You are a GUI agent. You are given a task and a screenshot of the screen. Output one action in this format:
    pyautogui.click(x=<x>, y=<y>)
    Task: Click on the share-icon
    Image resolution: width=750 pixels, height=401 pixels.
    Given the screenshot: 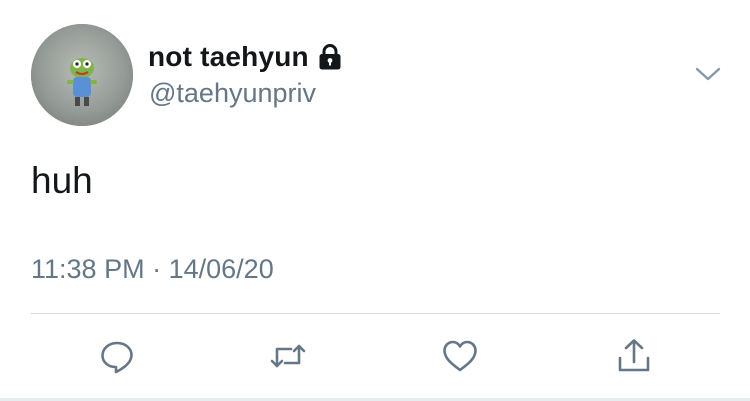 What is the action you would take?
    pyautogui.click(x=634, y=355)
    